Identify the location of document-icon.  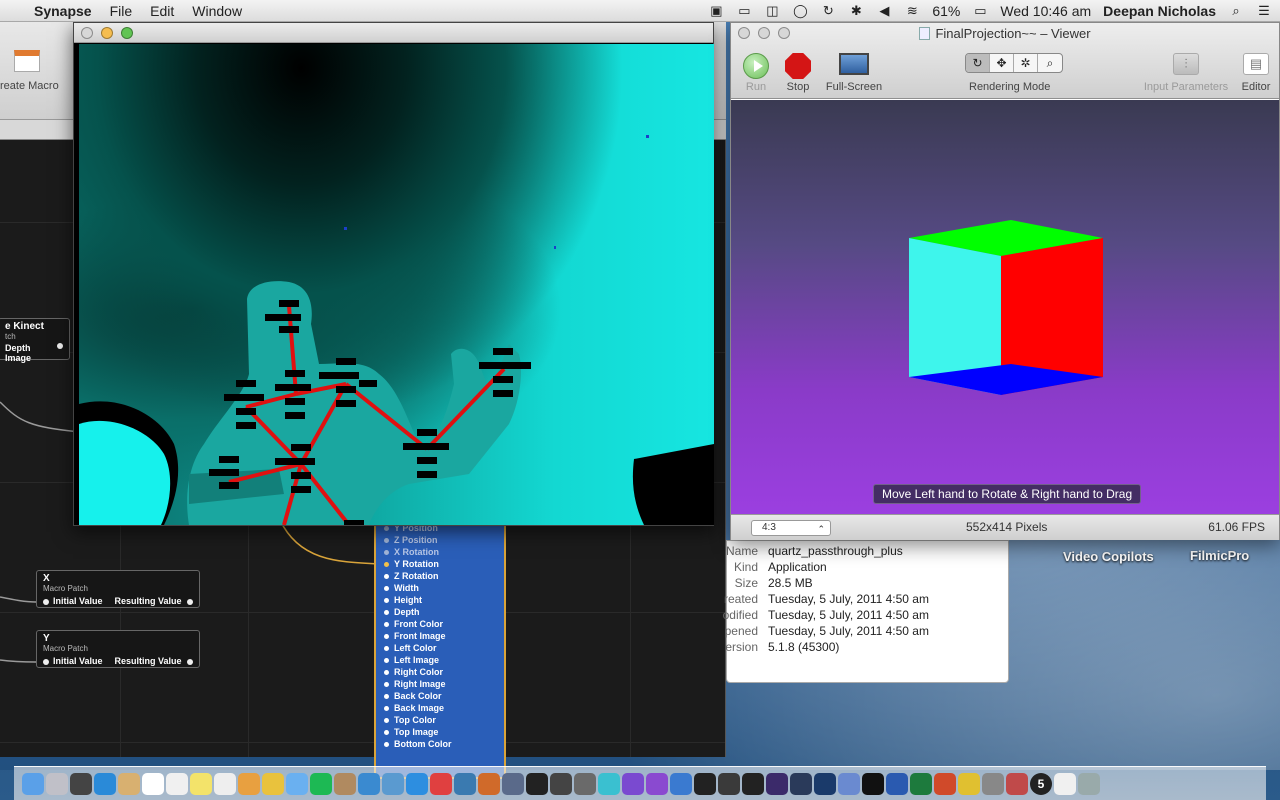
(1065, 783).